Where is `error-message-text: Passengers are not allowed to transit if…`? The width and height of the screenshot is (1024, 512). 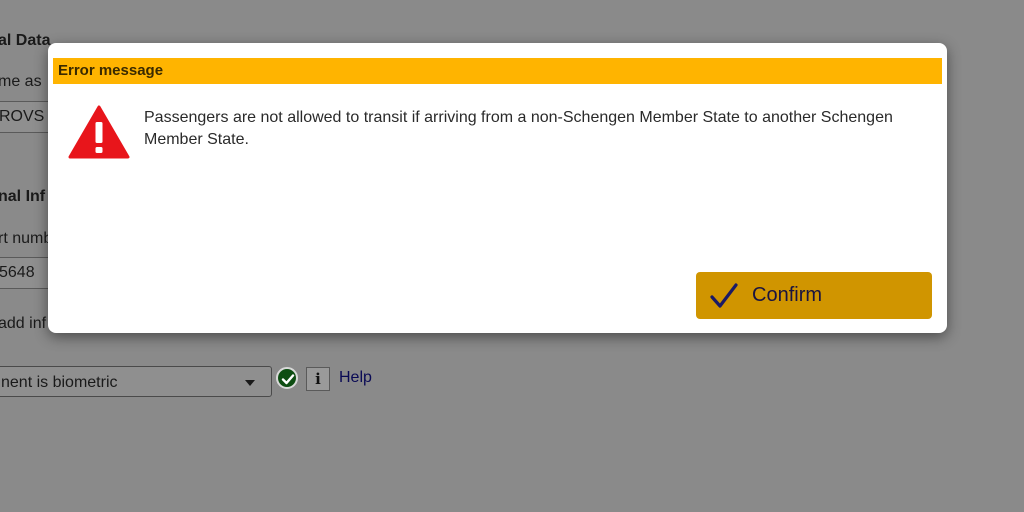
error-message-text: Passengers are not allowed to transit if… is located at coordinates (518, 128).